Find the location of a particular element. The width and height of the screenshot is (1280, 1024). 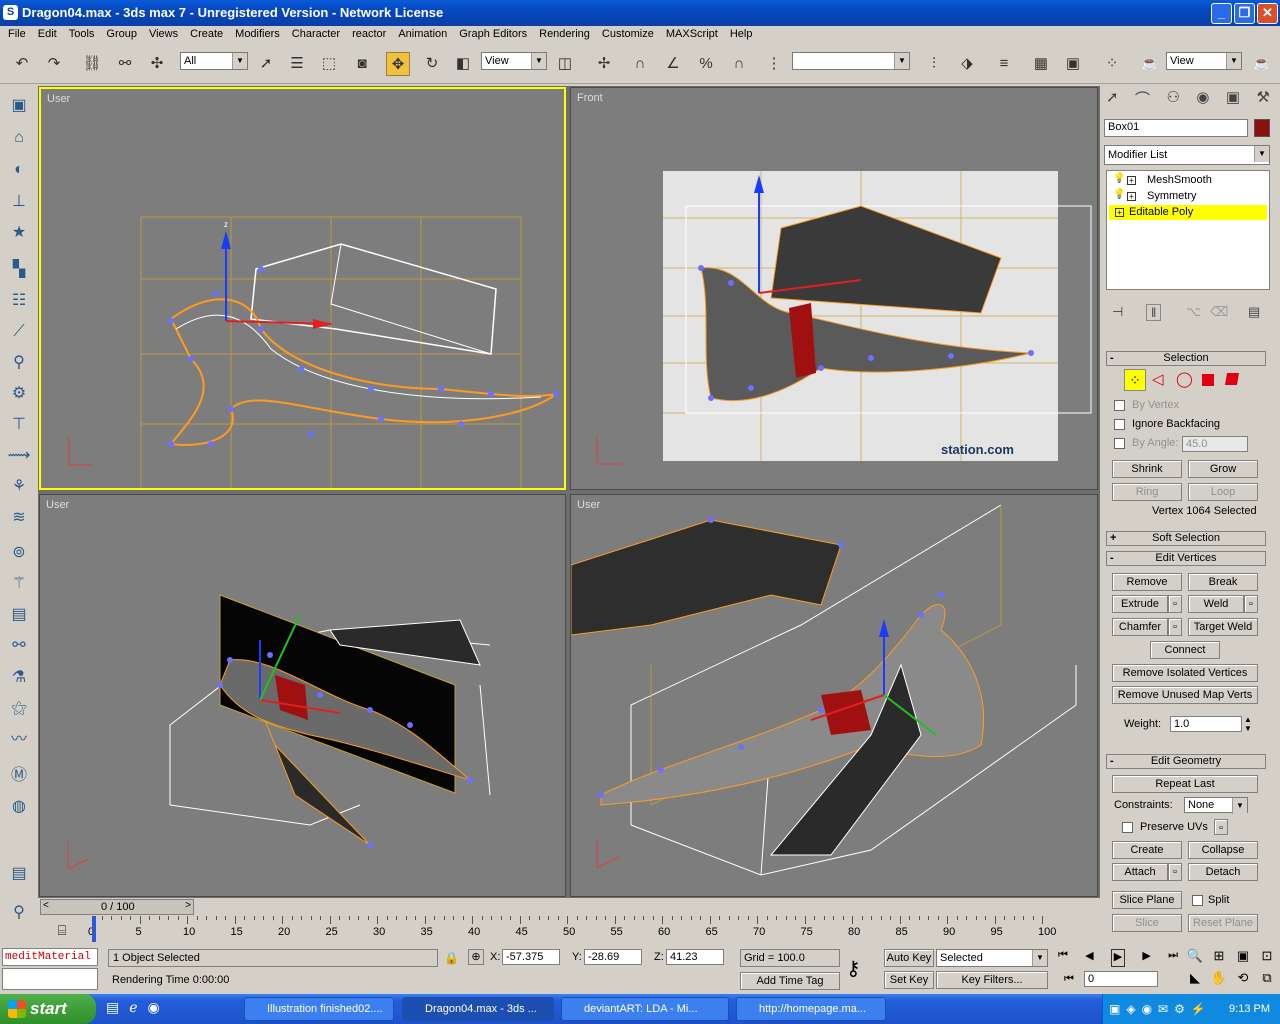

angle-snap-icon: ∠ is located at coordinates (673, 64).